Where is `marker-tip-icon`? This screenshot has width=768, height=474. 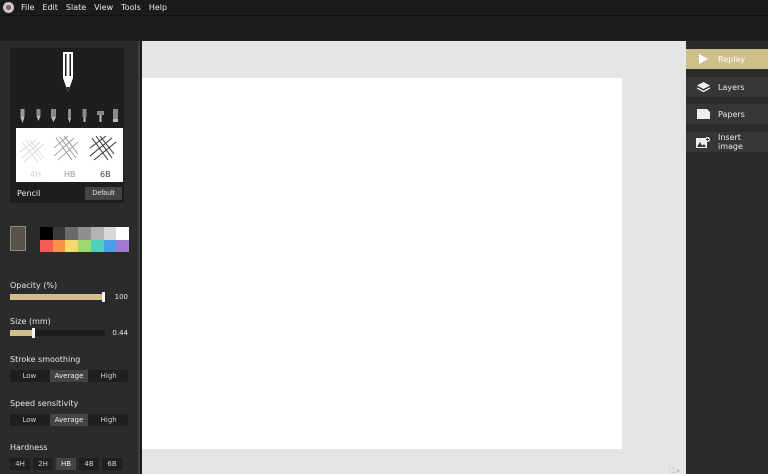
marker-tip-icon is located at coordinates (53, 116).